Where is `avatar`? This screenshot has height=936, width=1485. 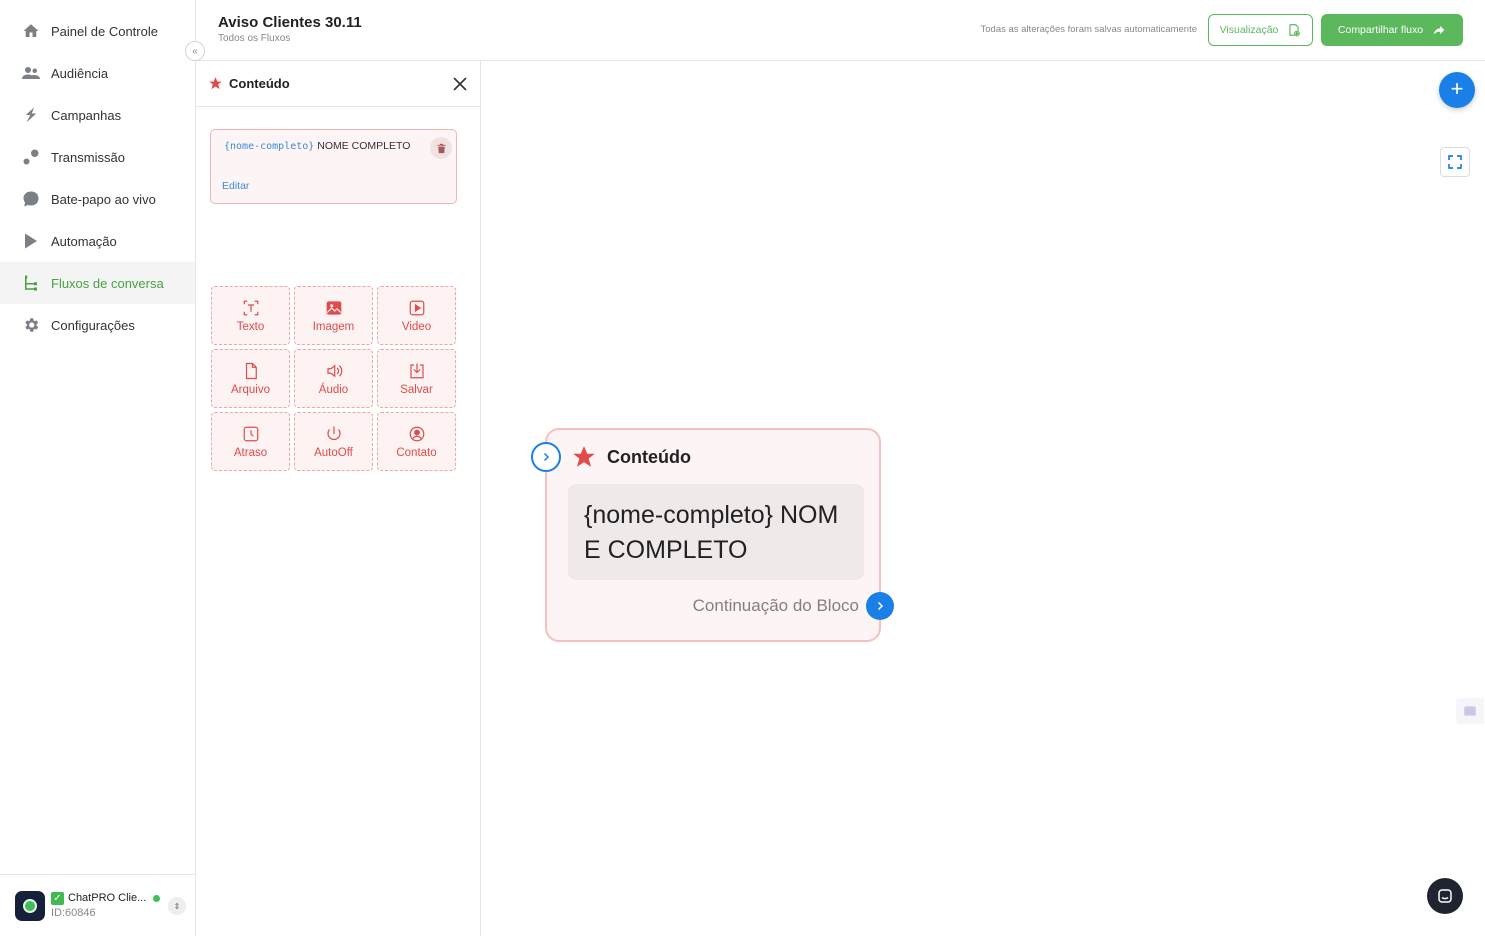
avatar is located at coordinates (30, 905).